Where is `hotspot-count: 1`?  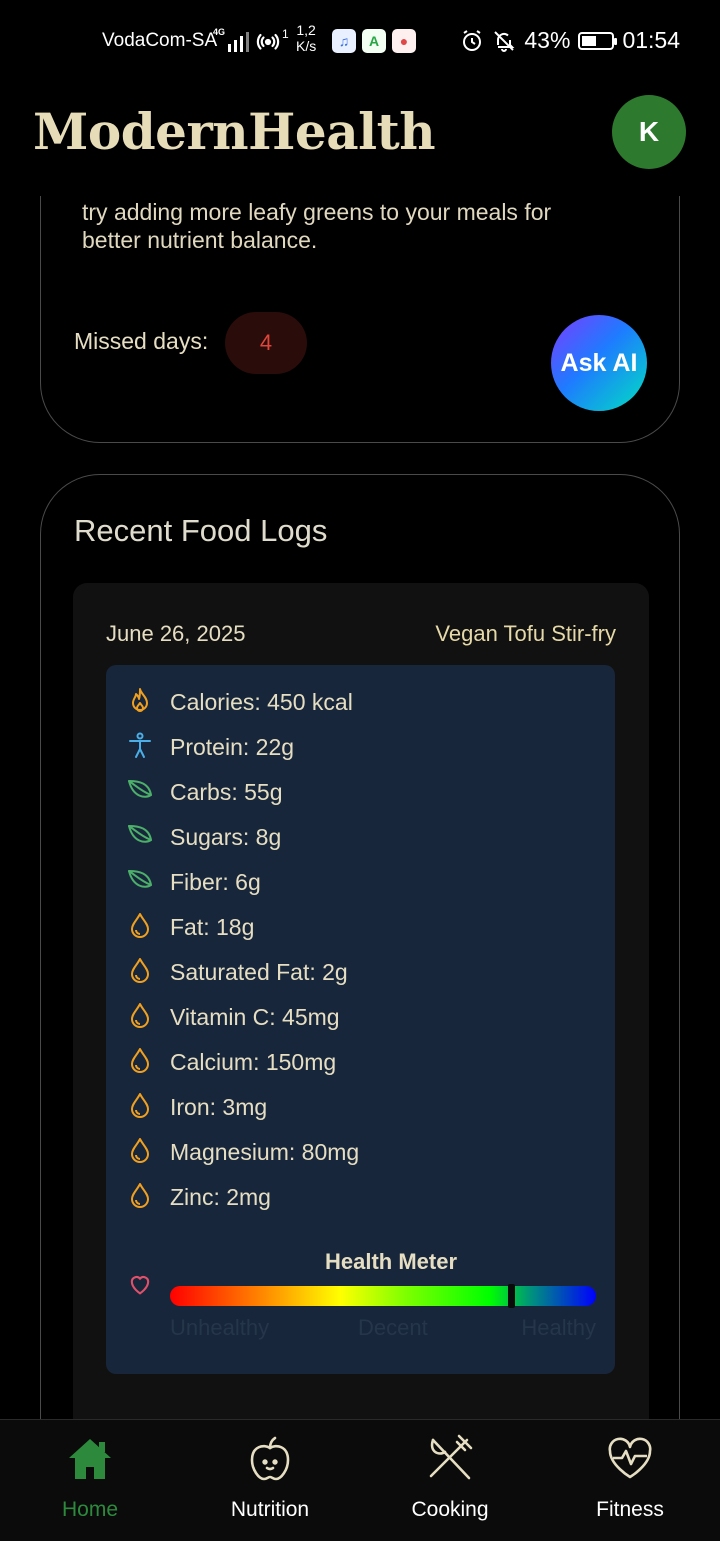
hotspot-count: 1 is located at coordinates (285, 34).